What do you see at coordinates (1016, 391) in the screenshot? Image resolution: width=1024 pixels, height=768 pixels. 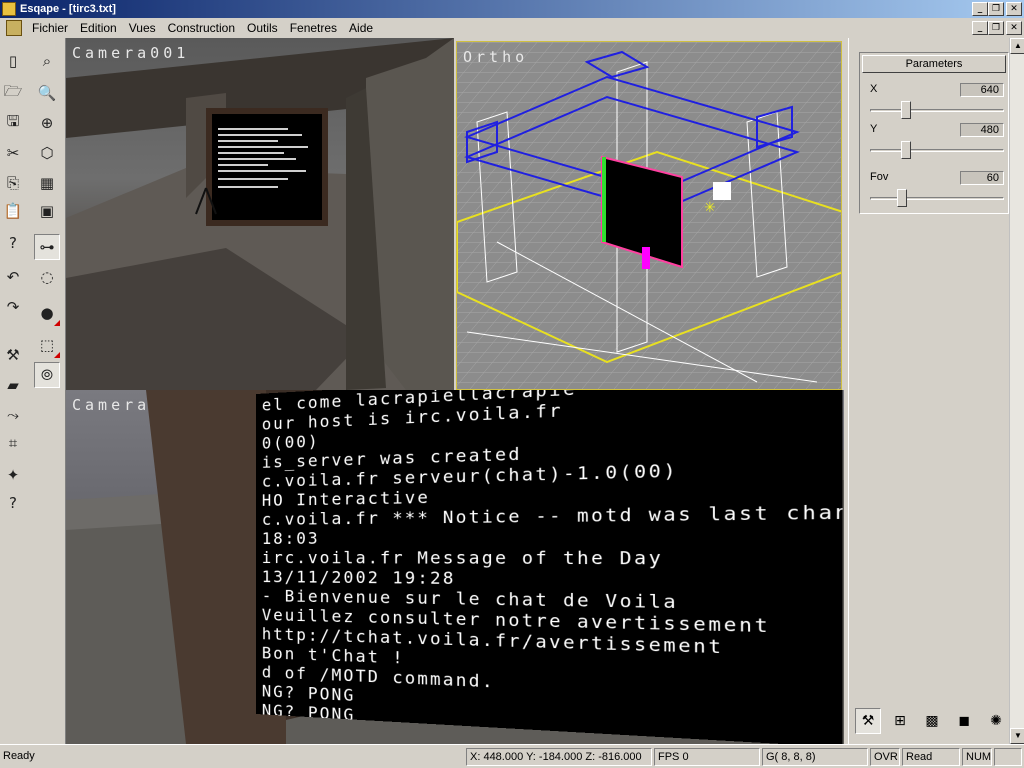 I see `vertical-scrollbar: ▲ ▼` at bounding box center [1016, 391].